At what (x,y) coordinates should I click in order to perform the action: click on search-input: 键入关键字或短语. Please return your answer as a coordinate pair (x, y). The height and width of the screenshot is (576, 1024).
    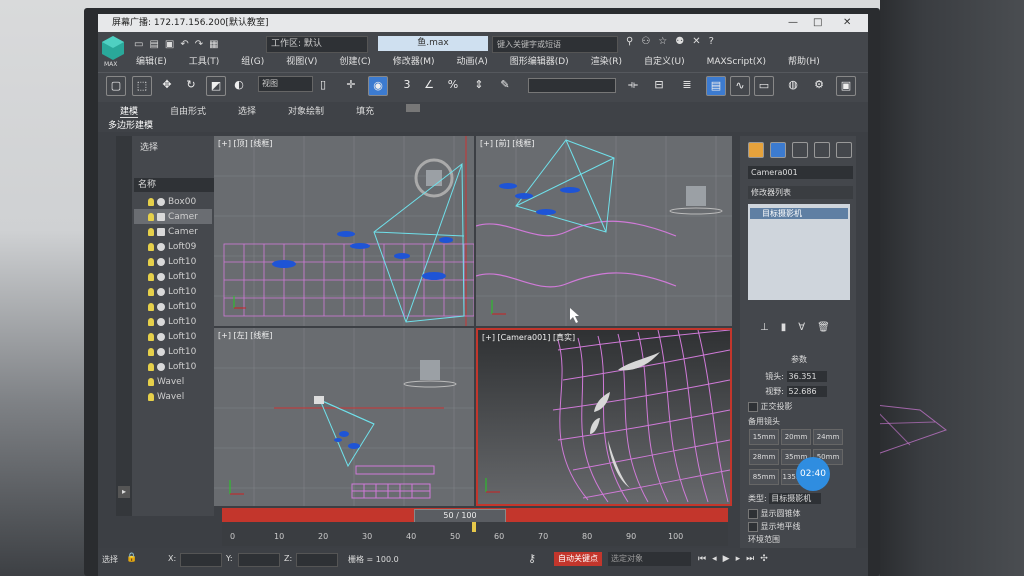
    Looking at the image, I should click on (555, 44).